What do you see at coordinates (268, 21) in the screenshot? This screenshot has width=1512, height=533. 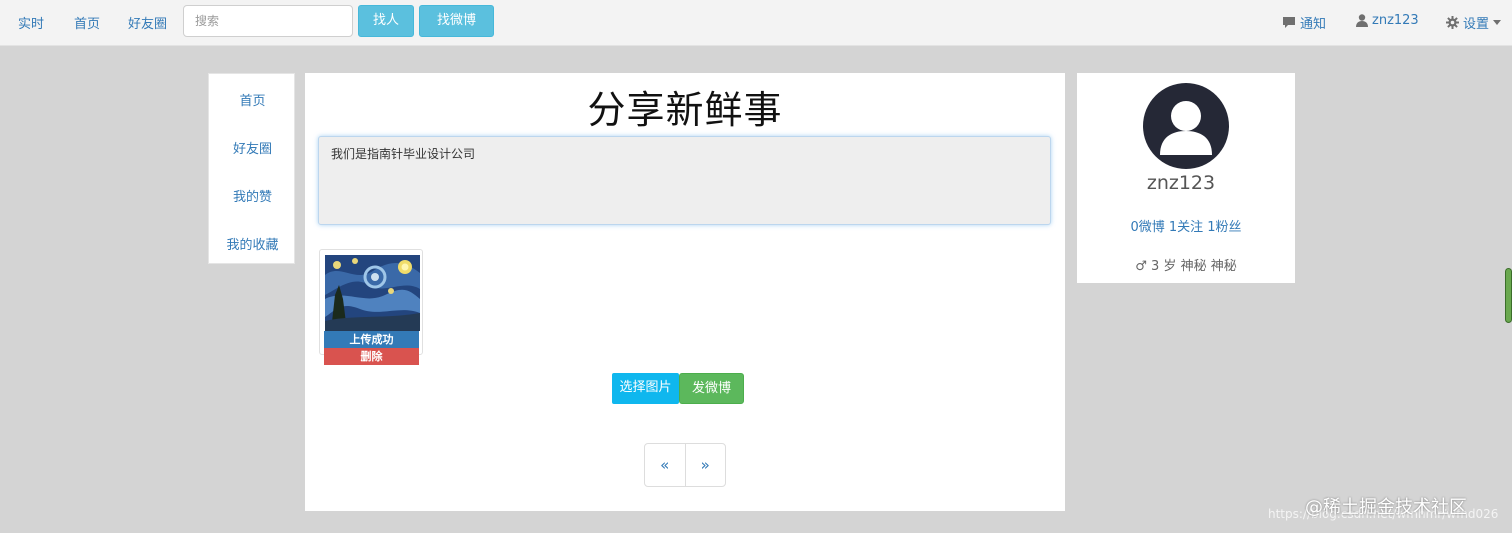 I see `search-input` at bounding box center [268, 21].